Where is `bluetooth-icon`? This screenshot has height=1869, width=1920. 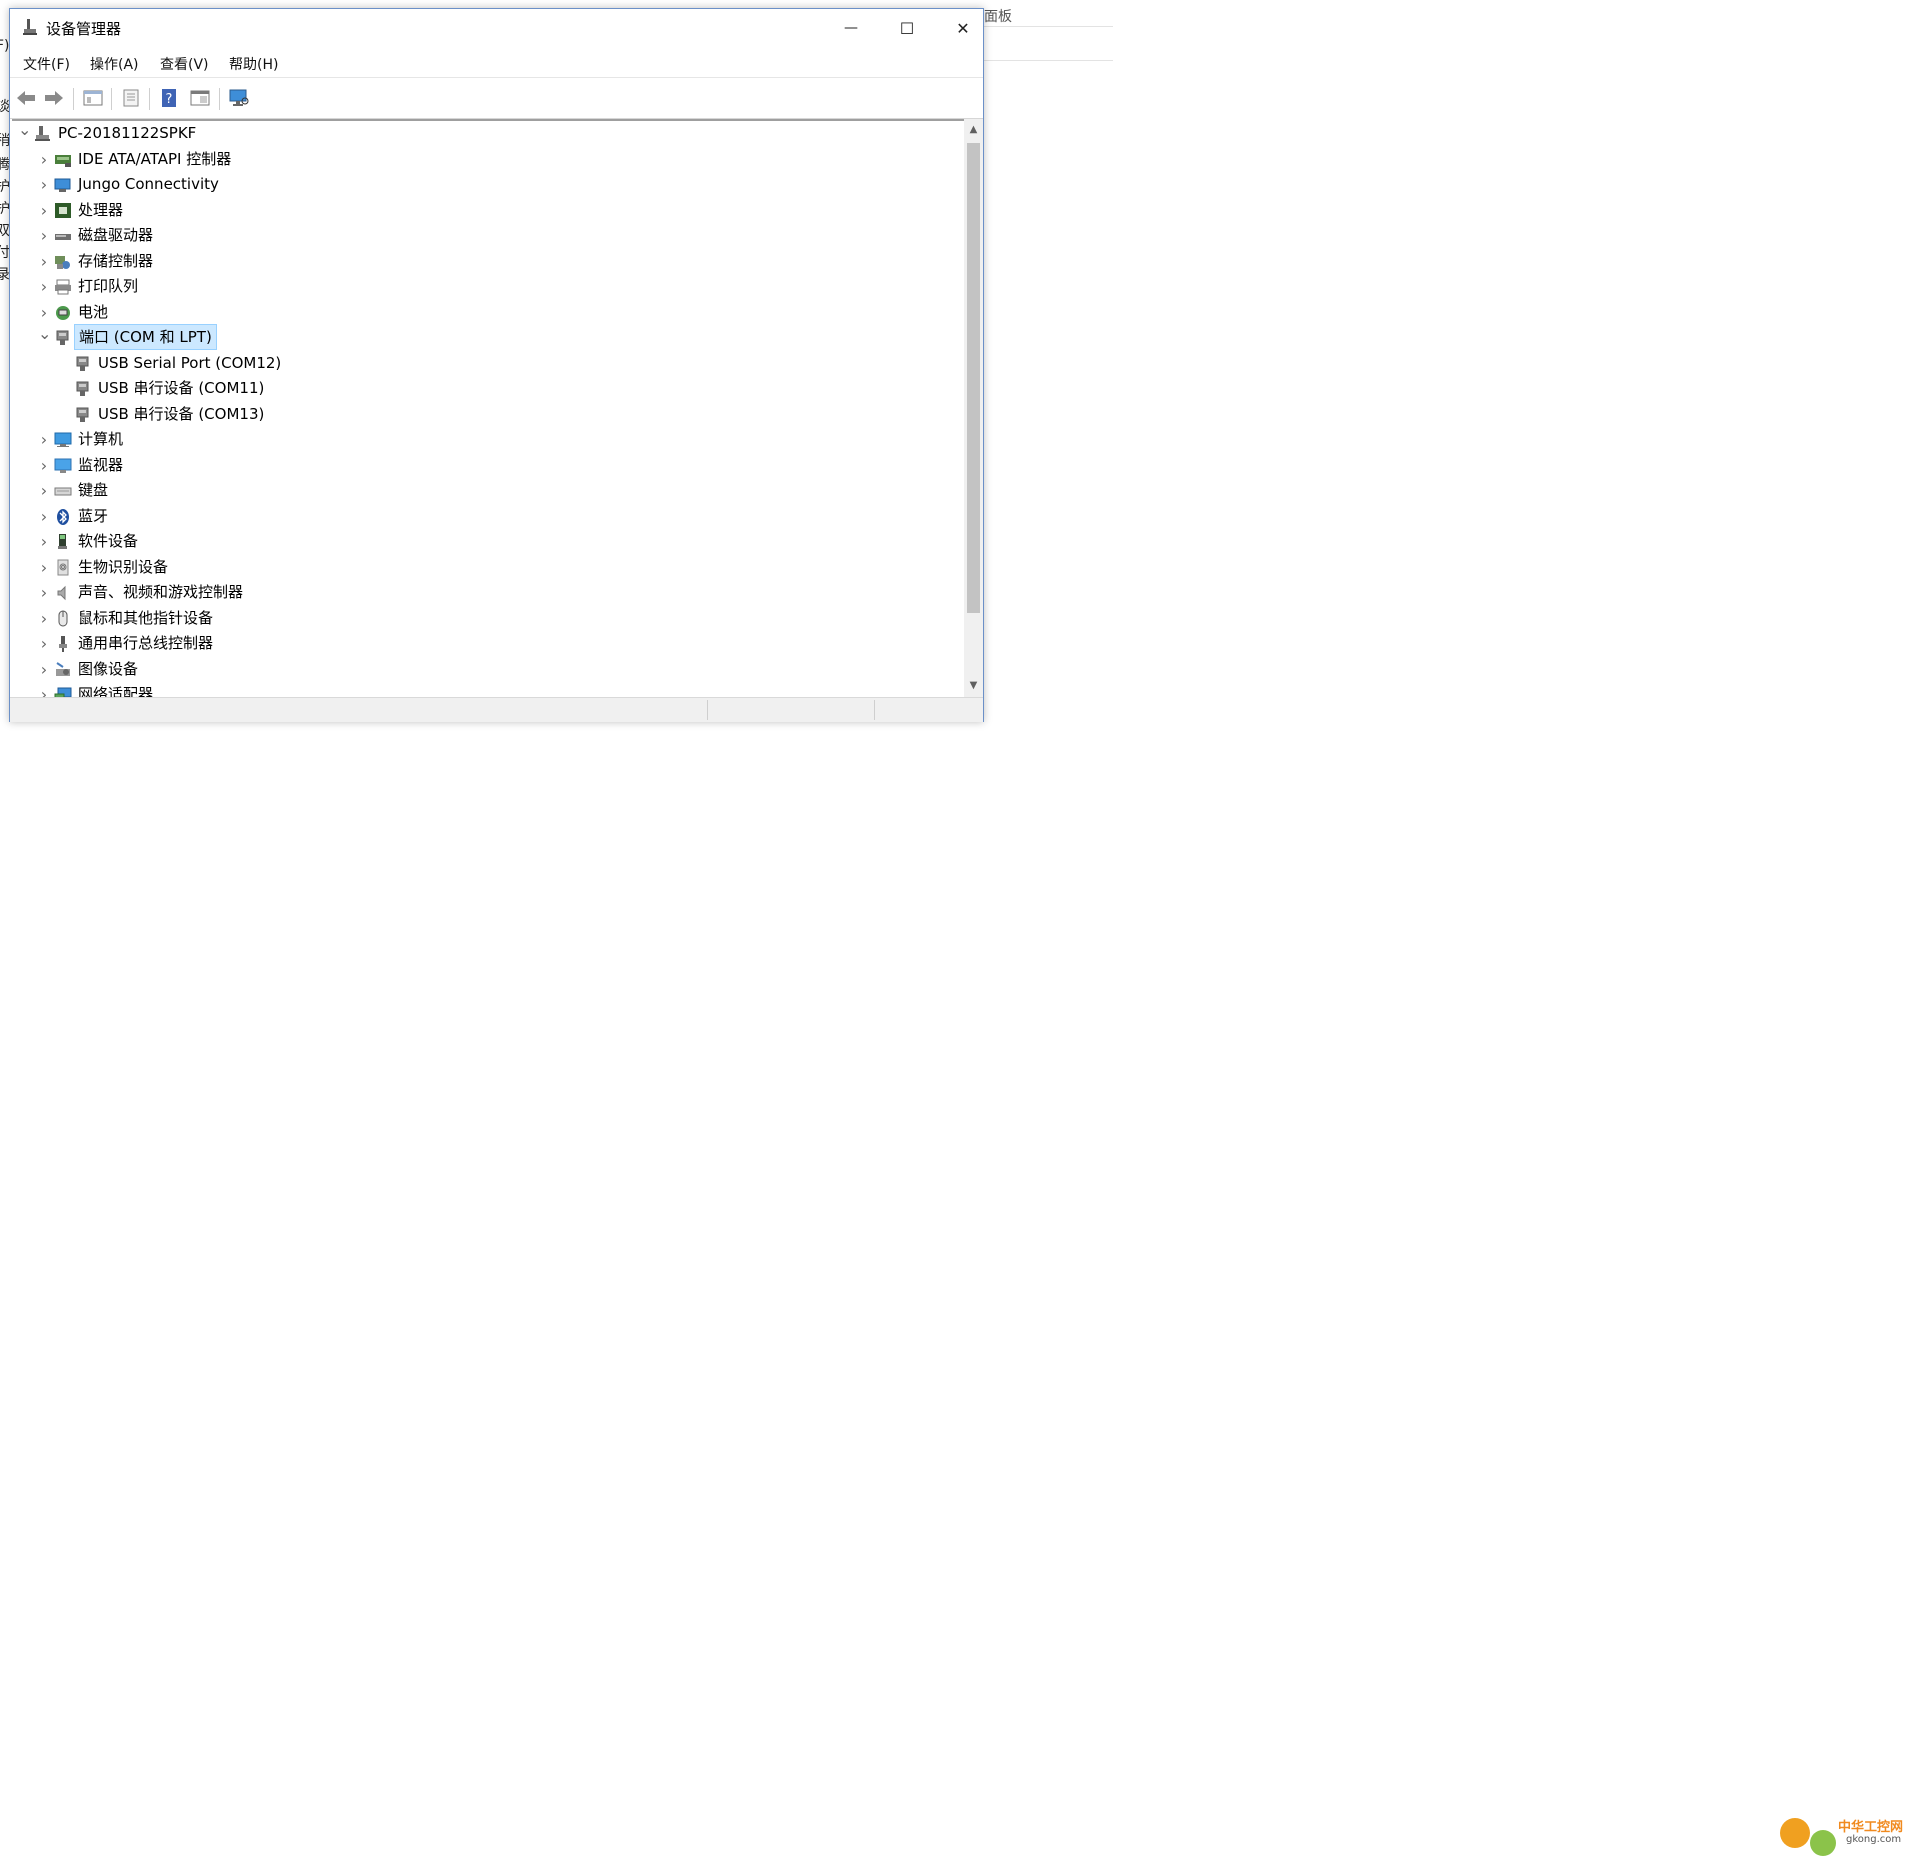 bluetooth-icon is located at coordinates (63, 516).